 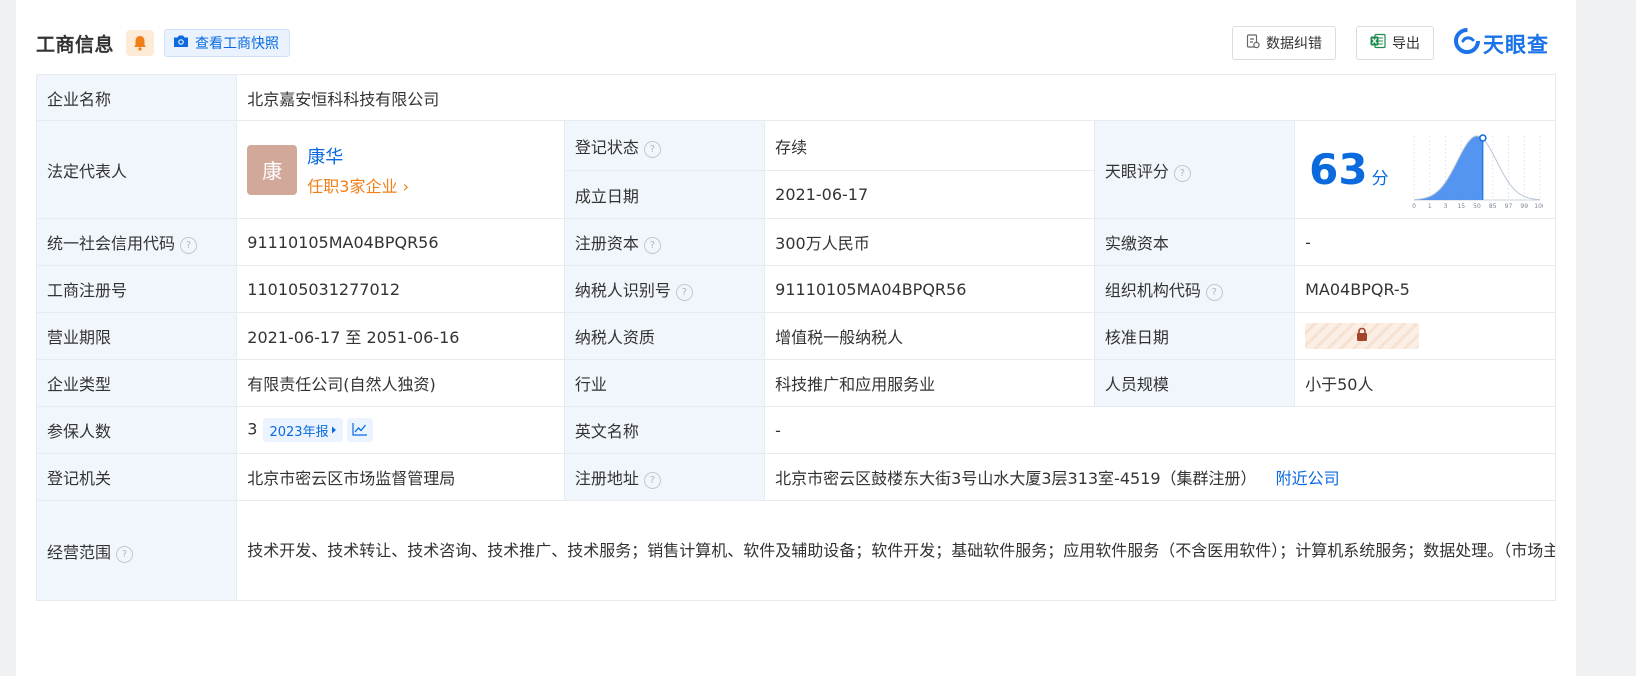 I want to click on scope-label-text: 经营范围, so click(x=79, y=552).